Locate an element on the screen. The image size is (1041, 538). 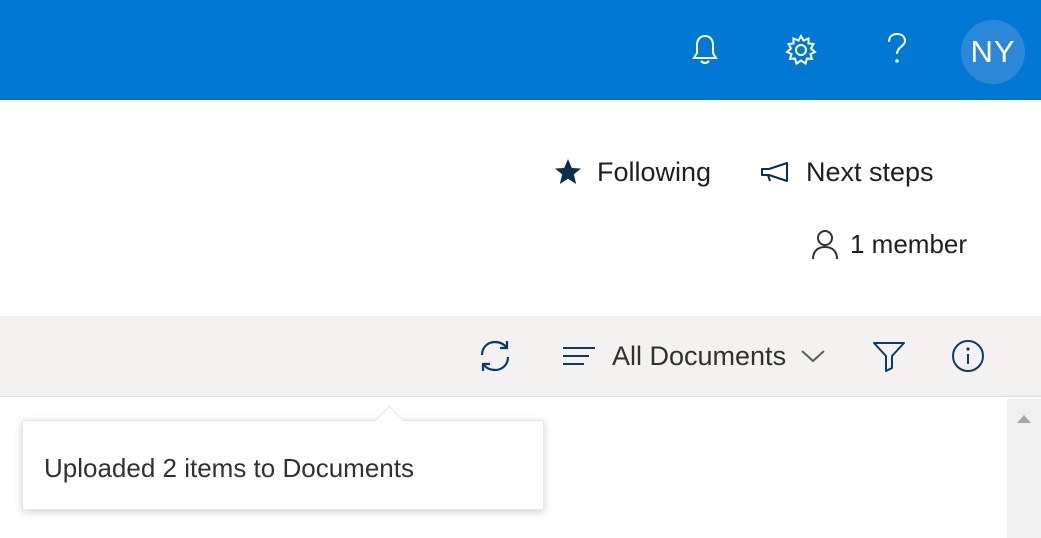
following-button: Following is located at coordinates (632, 172).